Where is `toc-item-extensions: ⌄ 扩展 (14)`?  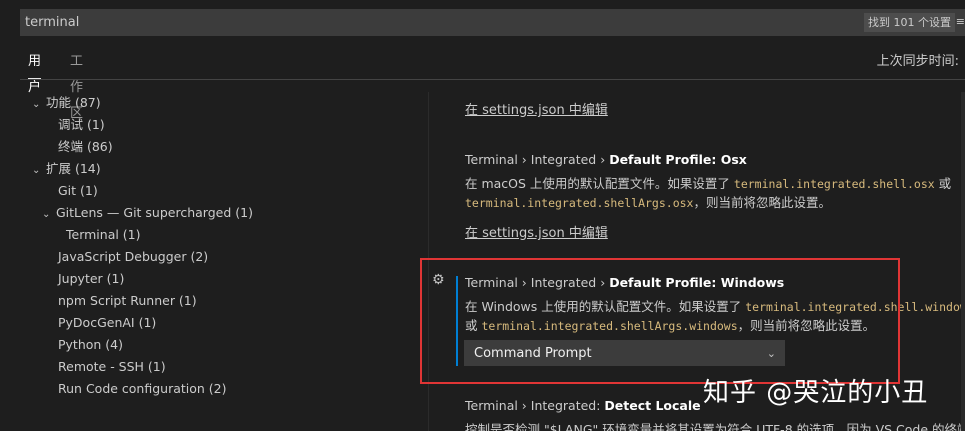
toc-item-extensions: ⌄ 扩展 (14) is located at coordinates (66, 169).